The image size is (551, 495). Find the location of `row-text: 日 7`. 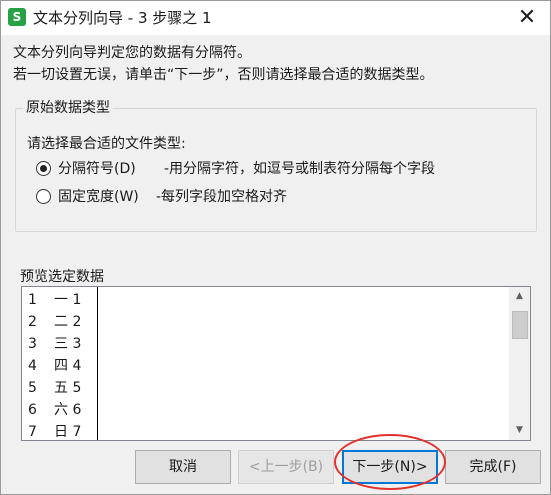

row-text: 日 7 is located at coordinates (68, 432).